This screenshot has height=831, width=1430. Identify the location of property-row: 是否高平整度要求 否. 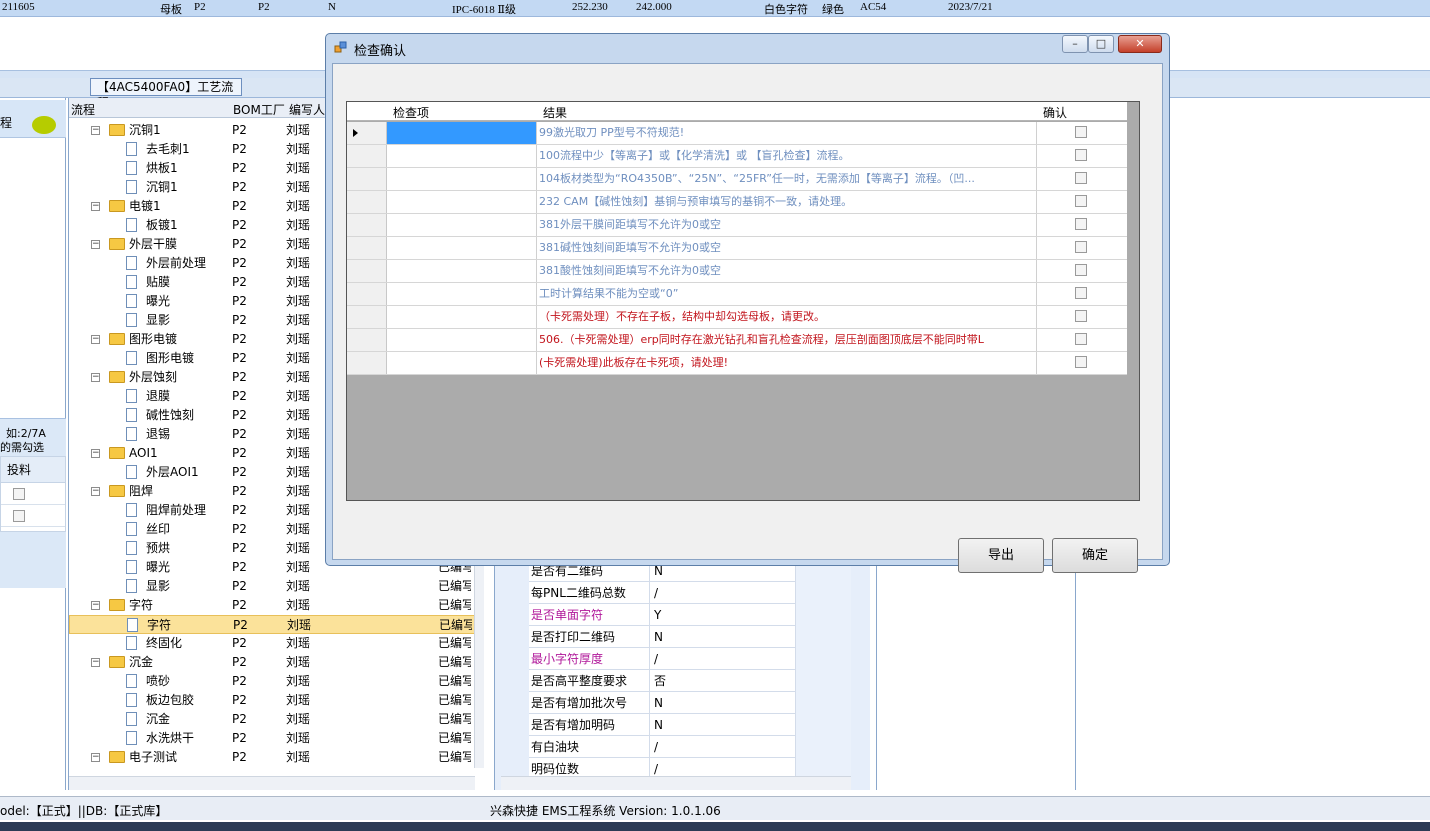
(690, 681).